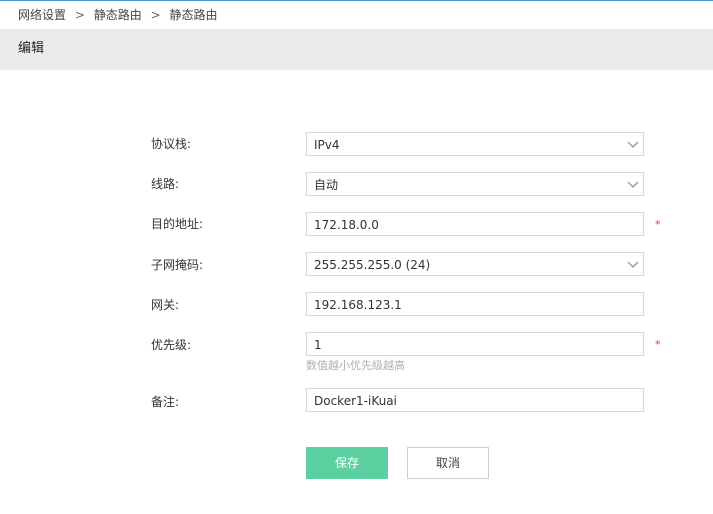 The height and width of the screenshot is (514, 713). What do you see at coordinates (475, 184) in the screenshot?
I see `line-select: 自动` at bounding box center [475, 184].